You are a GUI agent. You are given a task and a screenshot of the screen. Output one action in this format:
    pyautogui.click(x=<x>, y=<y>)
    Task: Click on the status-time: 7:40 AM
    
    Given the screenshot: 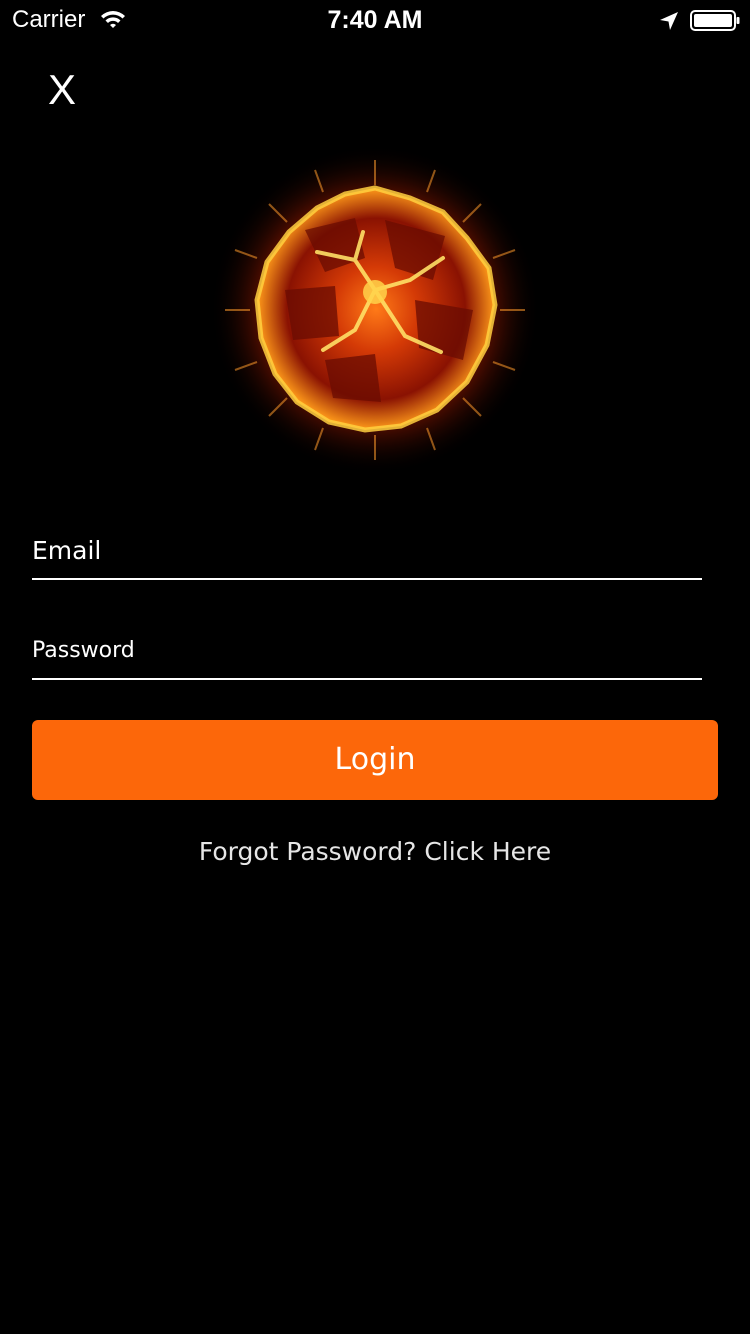 What is the action you would take?
    pyautogui.click(x=375, y=20)
    